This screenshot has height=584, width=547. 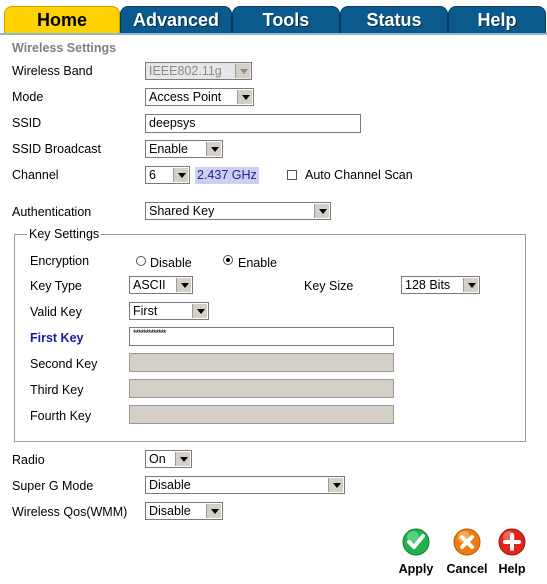 What do you see at coordinates (329, 286) in the screenshot?
I see `key-size-label: Key Size` at bounding box center [329, 286].